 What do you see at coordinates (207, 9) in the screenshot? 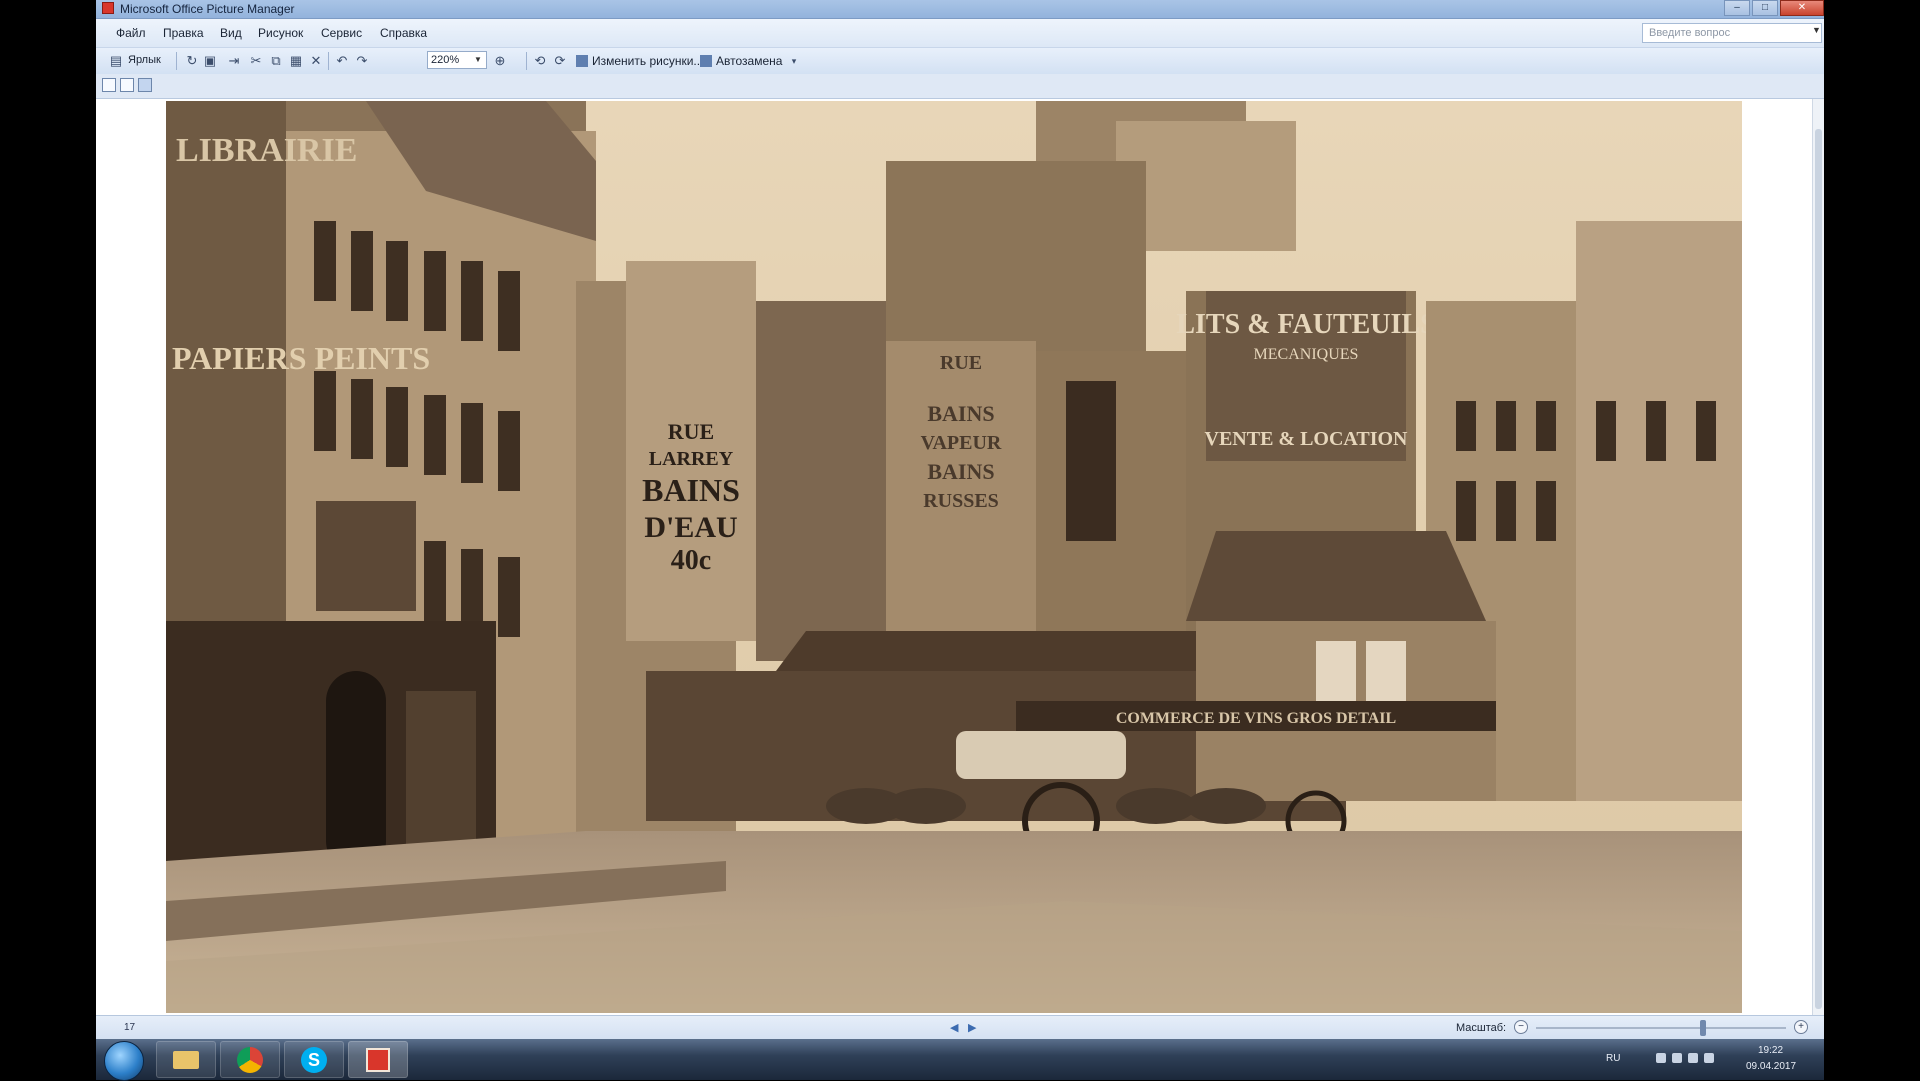
I see `window-title: Microsoft Office Picture Manager` at bounding box center [207, 9].